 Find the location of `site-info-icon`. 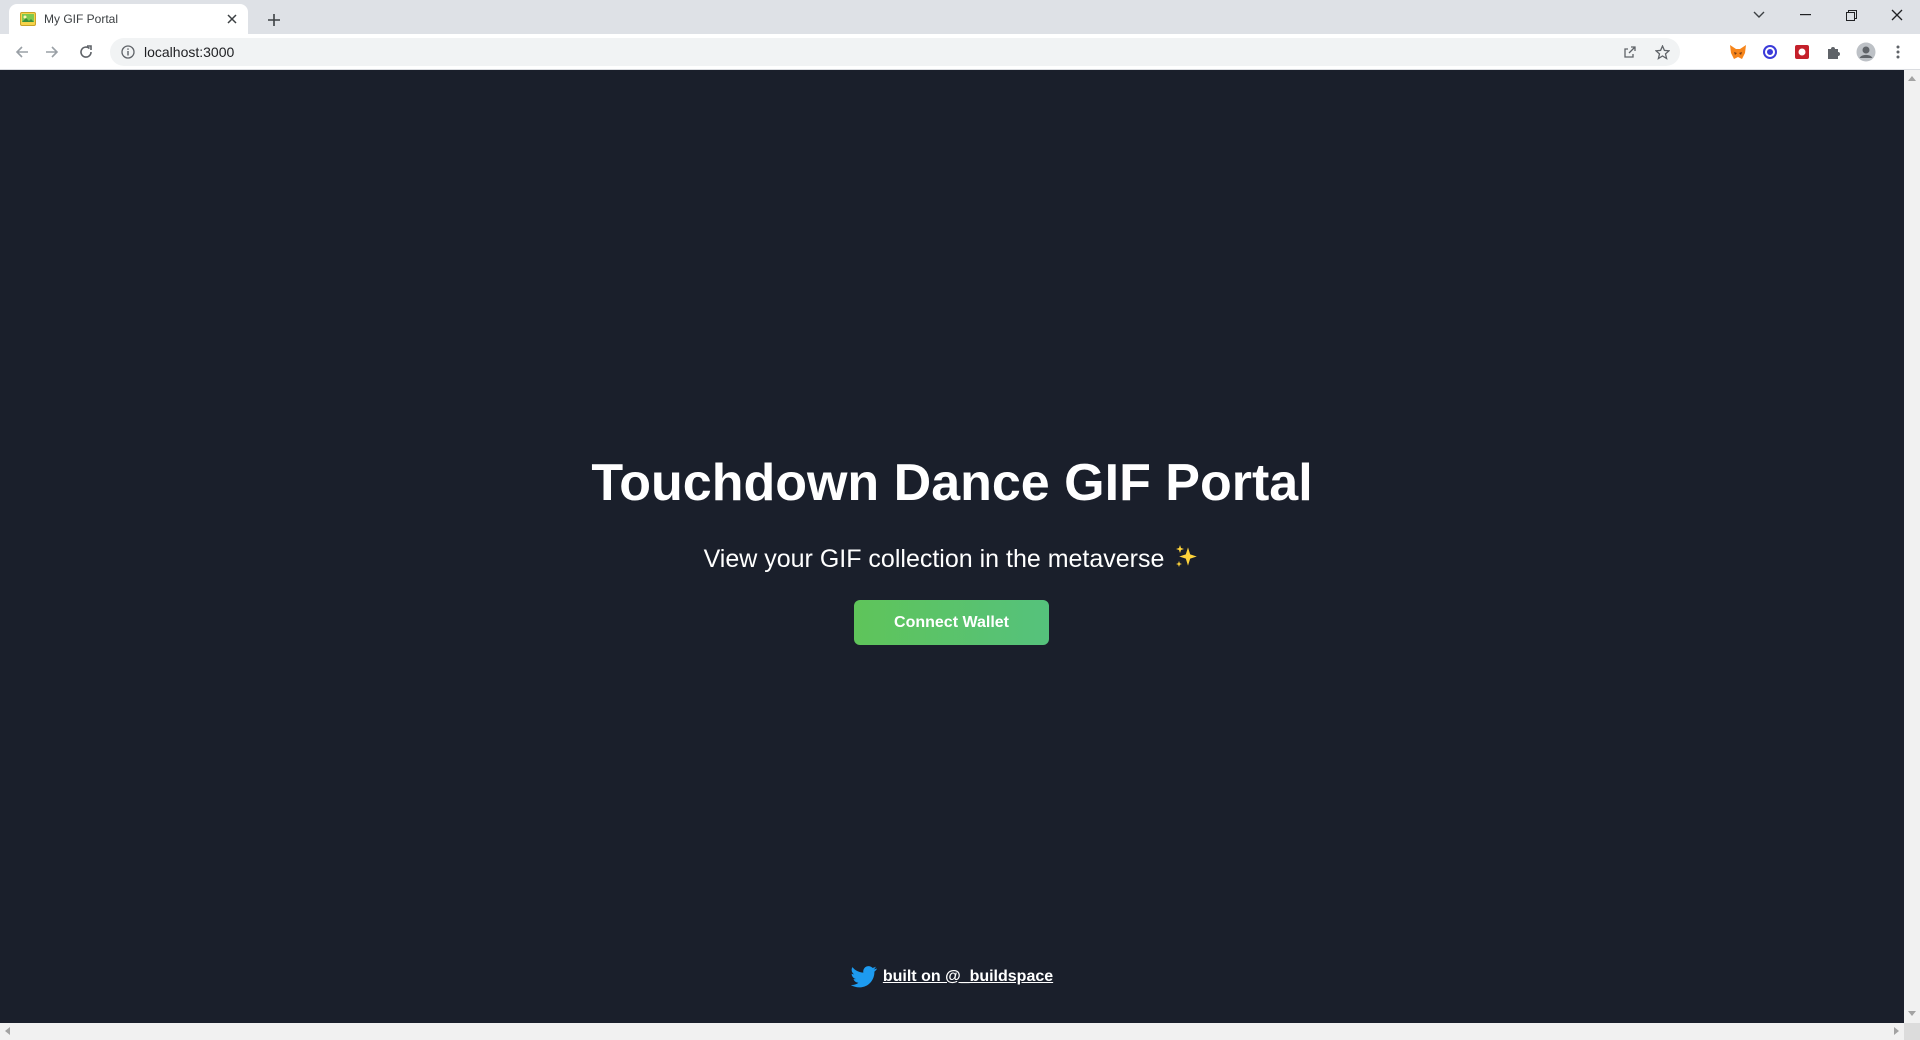

site-info-icon is located at coordinates (128, 52).